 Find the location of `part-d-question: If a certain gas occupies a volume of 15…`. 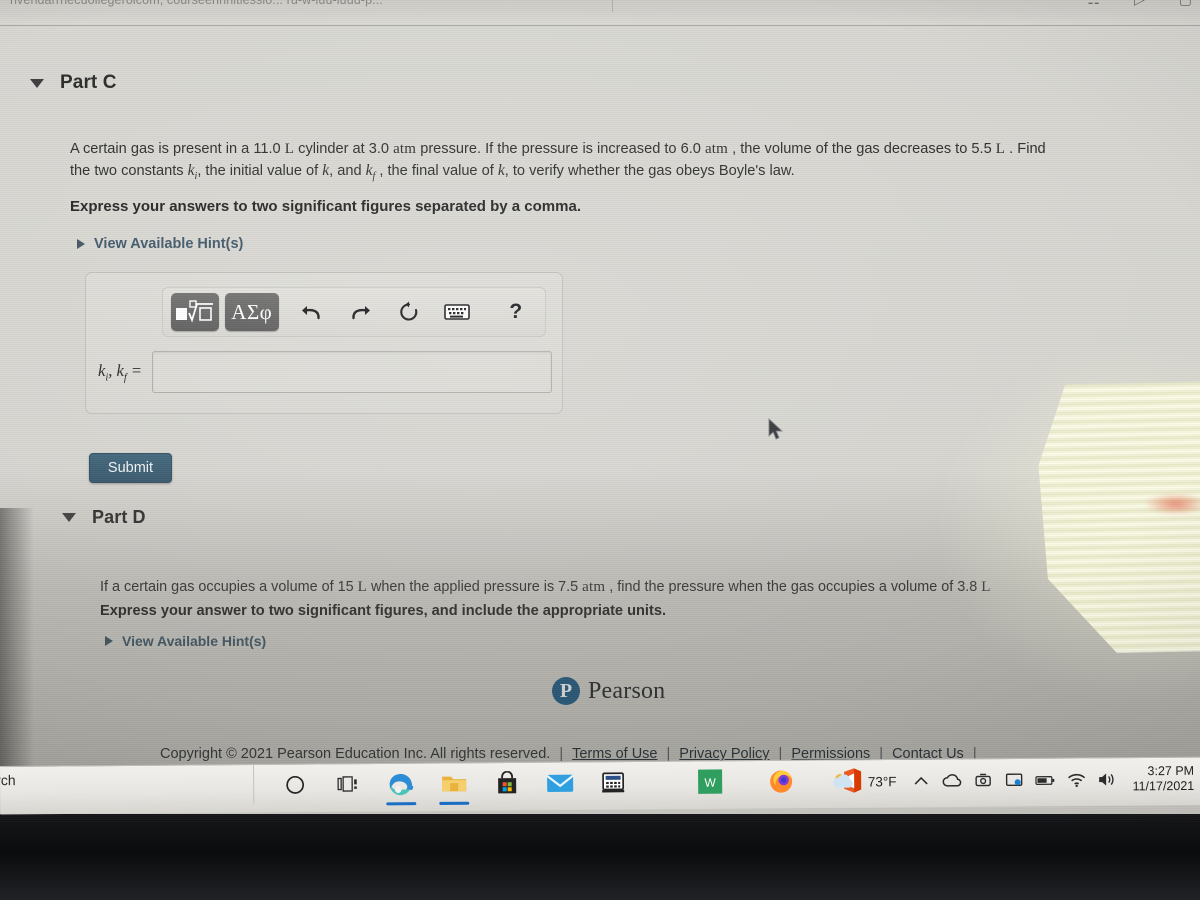

part-d-question: If a certain gas occupies a volume of 15… is located at coordinates (650, 587).